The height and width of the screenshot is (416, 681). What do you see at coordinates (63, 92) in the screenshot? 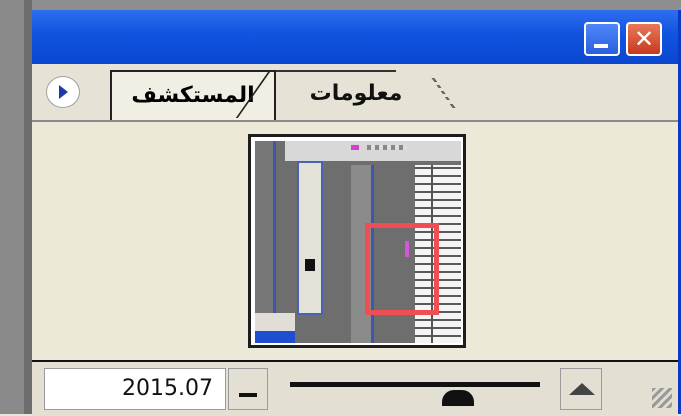
I see `panel-menu-icon` at bounding box center [63, 92].